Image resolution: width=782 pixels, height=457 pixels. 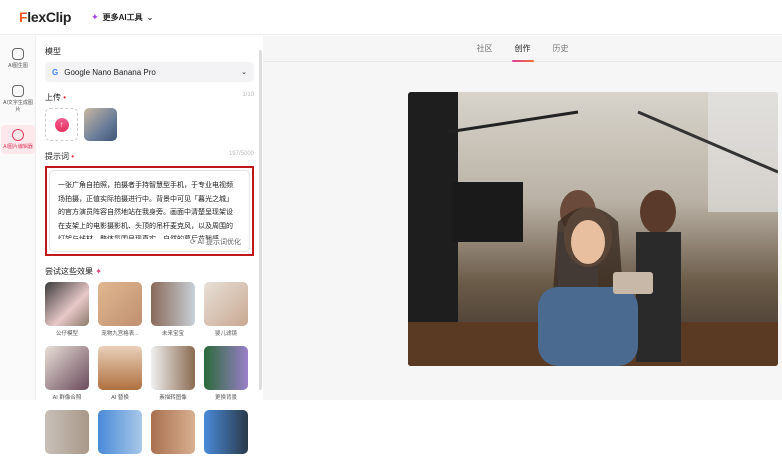 What do you see at coordinates (18, 99) in the screenshot?
I see `sidebar-item-text-to-image: AI文字生成图片` at bounding box center [18, 99].